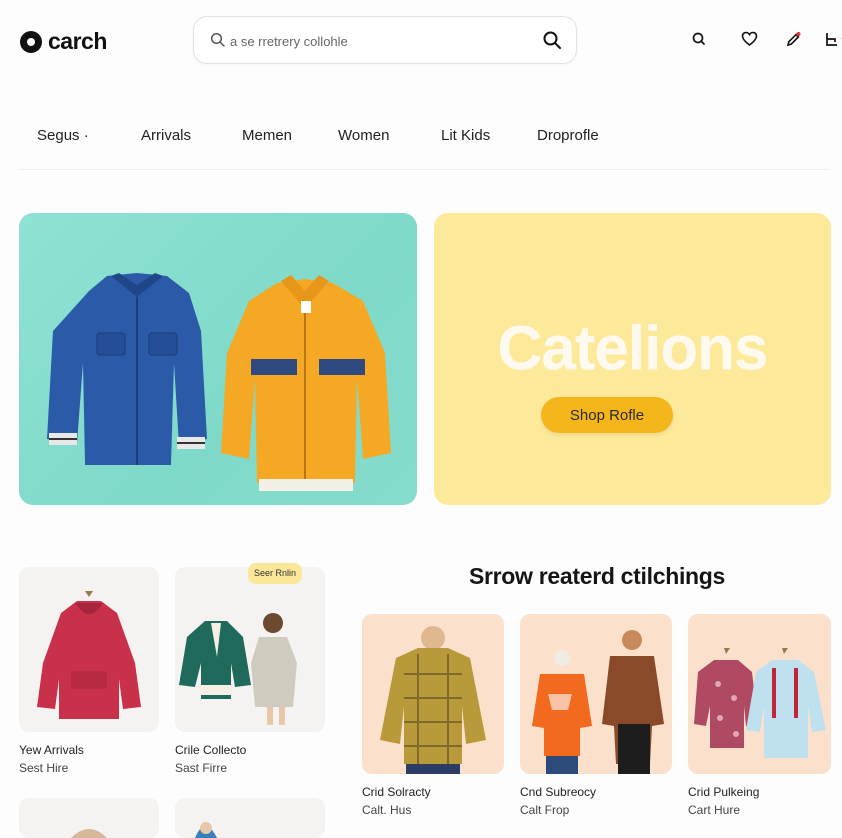  What do you see at coordinates (219, 382) in the screenshot?
I see `hero-jackets-image` at bounding box center [219, 382].